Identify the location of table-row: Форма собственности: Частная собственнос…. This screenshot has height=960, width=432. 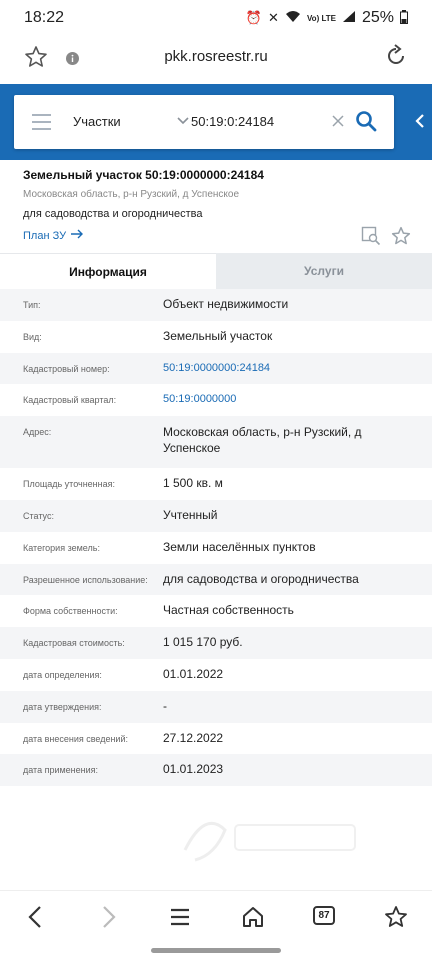
(216, 611).